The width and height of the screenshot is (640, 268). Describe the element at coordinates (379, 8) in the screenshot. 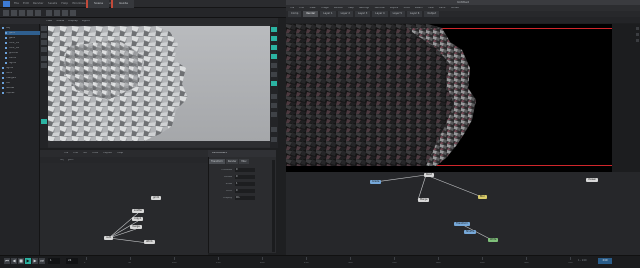

I see `guest-menu-item: Window` at that location.